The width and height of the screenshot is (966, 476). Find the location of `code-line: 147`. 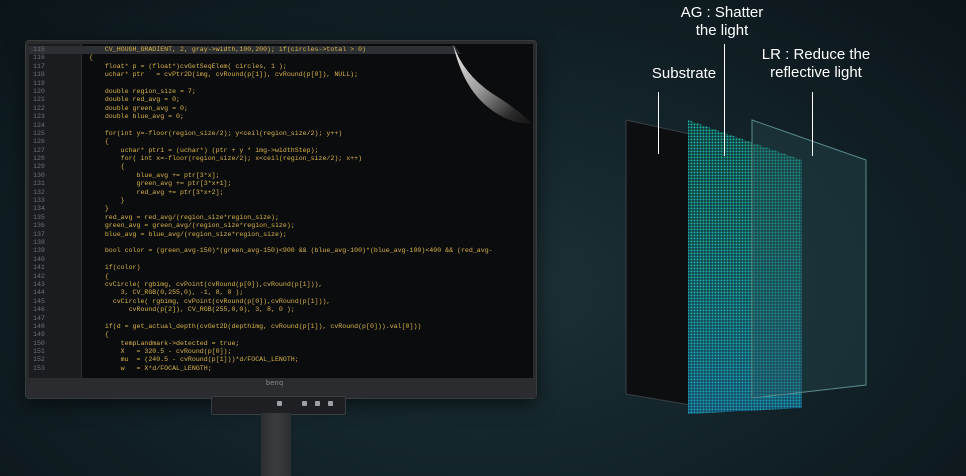

code-line: 147 is located at coordinates (281, 319).